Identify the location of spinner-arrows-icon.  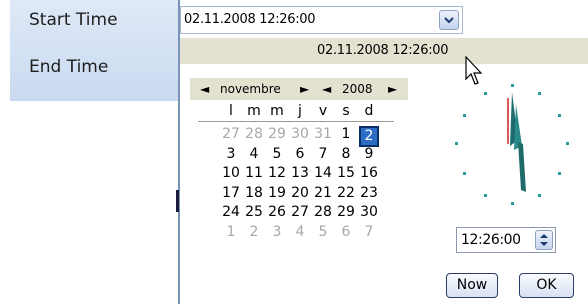
(544, 240).